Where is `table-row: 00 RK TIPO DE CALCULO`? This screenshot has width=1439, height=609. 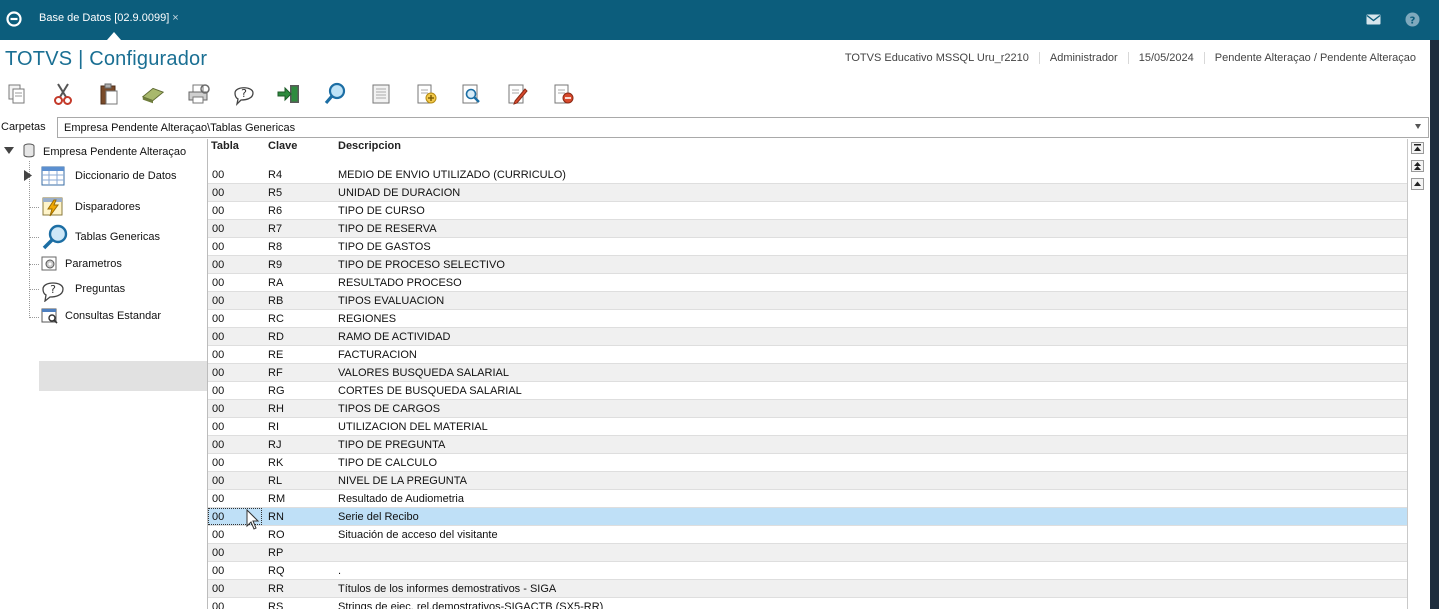 table-row: 00 RK TIPO DE CALCULO is located at coordinates (808, 463).